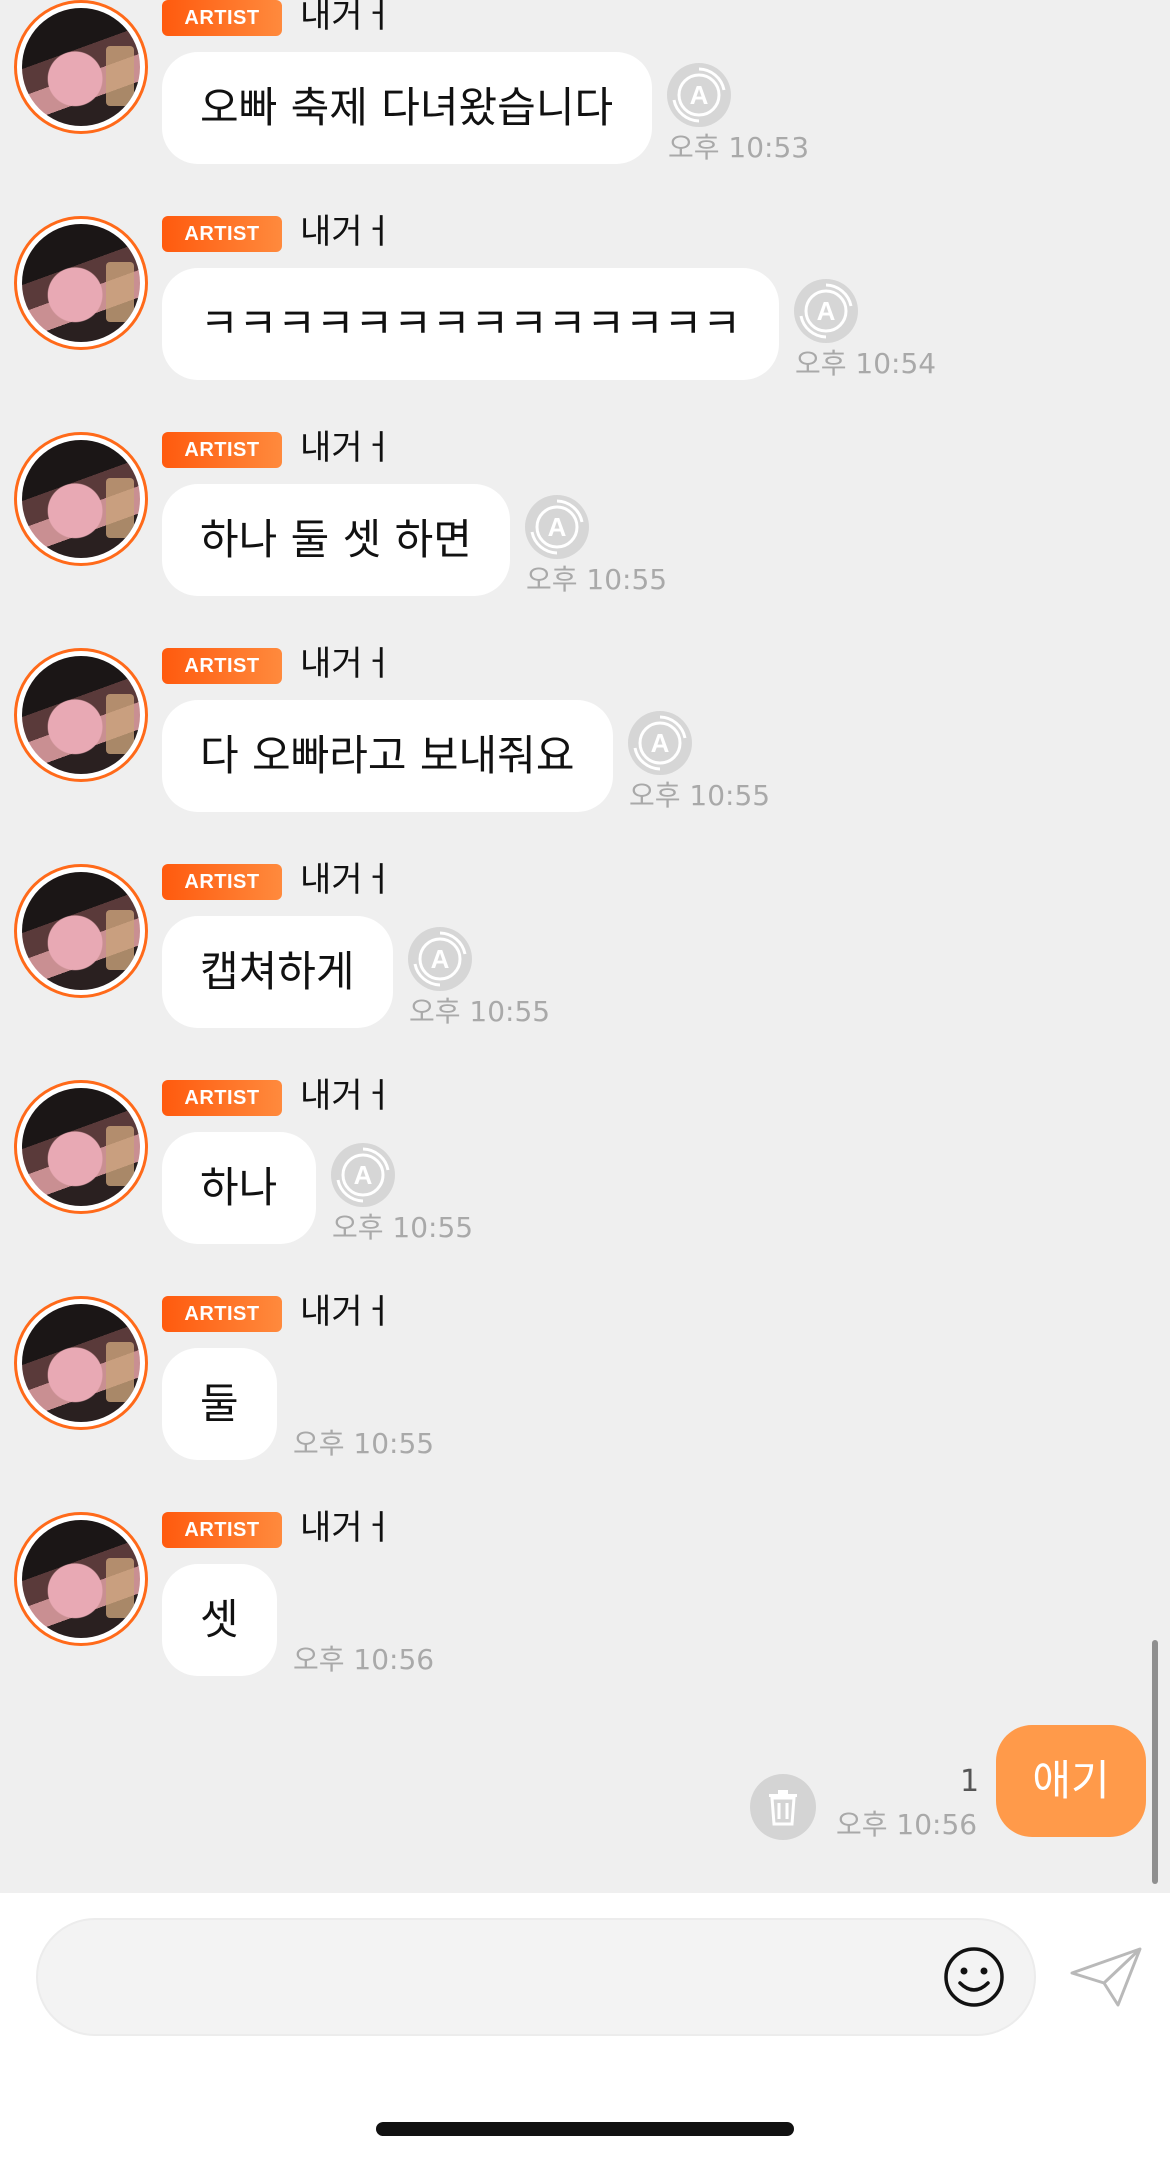 This screenshot has height=2163, width=1170. I want to click on incoming-message: ARTIST 내거ㅓㅋㅋㅋㅋㅋㅋㅋㅋㅋㅋㅋㅋㅋㅋ A 오후 10:54, so click(585, 322).